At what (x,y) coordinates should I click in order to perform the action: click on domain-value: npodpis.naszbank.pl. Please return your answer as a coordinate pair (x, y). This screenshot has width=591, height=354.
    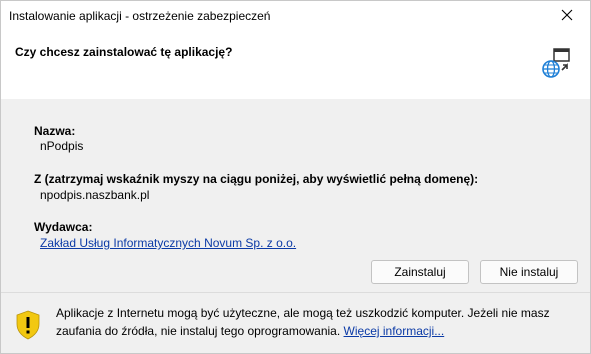
    Looking at the image, I should click on (94, 195).